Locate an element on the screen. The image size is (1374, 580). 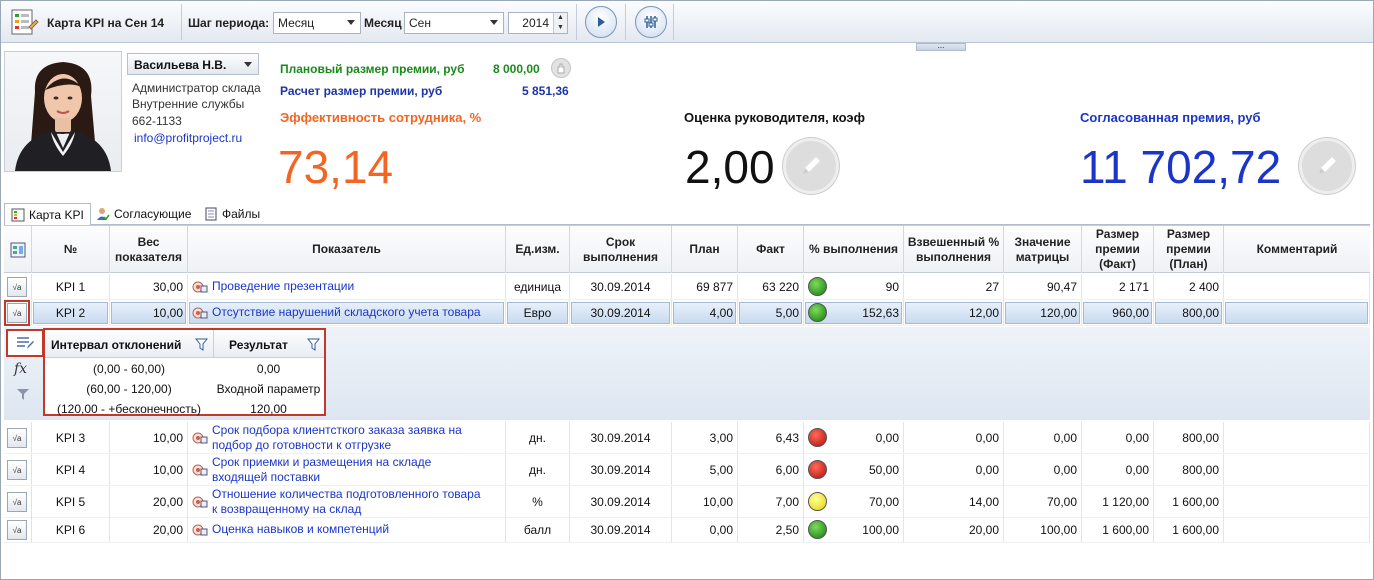
cell-weighted: 12,00 is located at coordinates (954, 312).